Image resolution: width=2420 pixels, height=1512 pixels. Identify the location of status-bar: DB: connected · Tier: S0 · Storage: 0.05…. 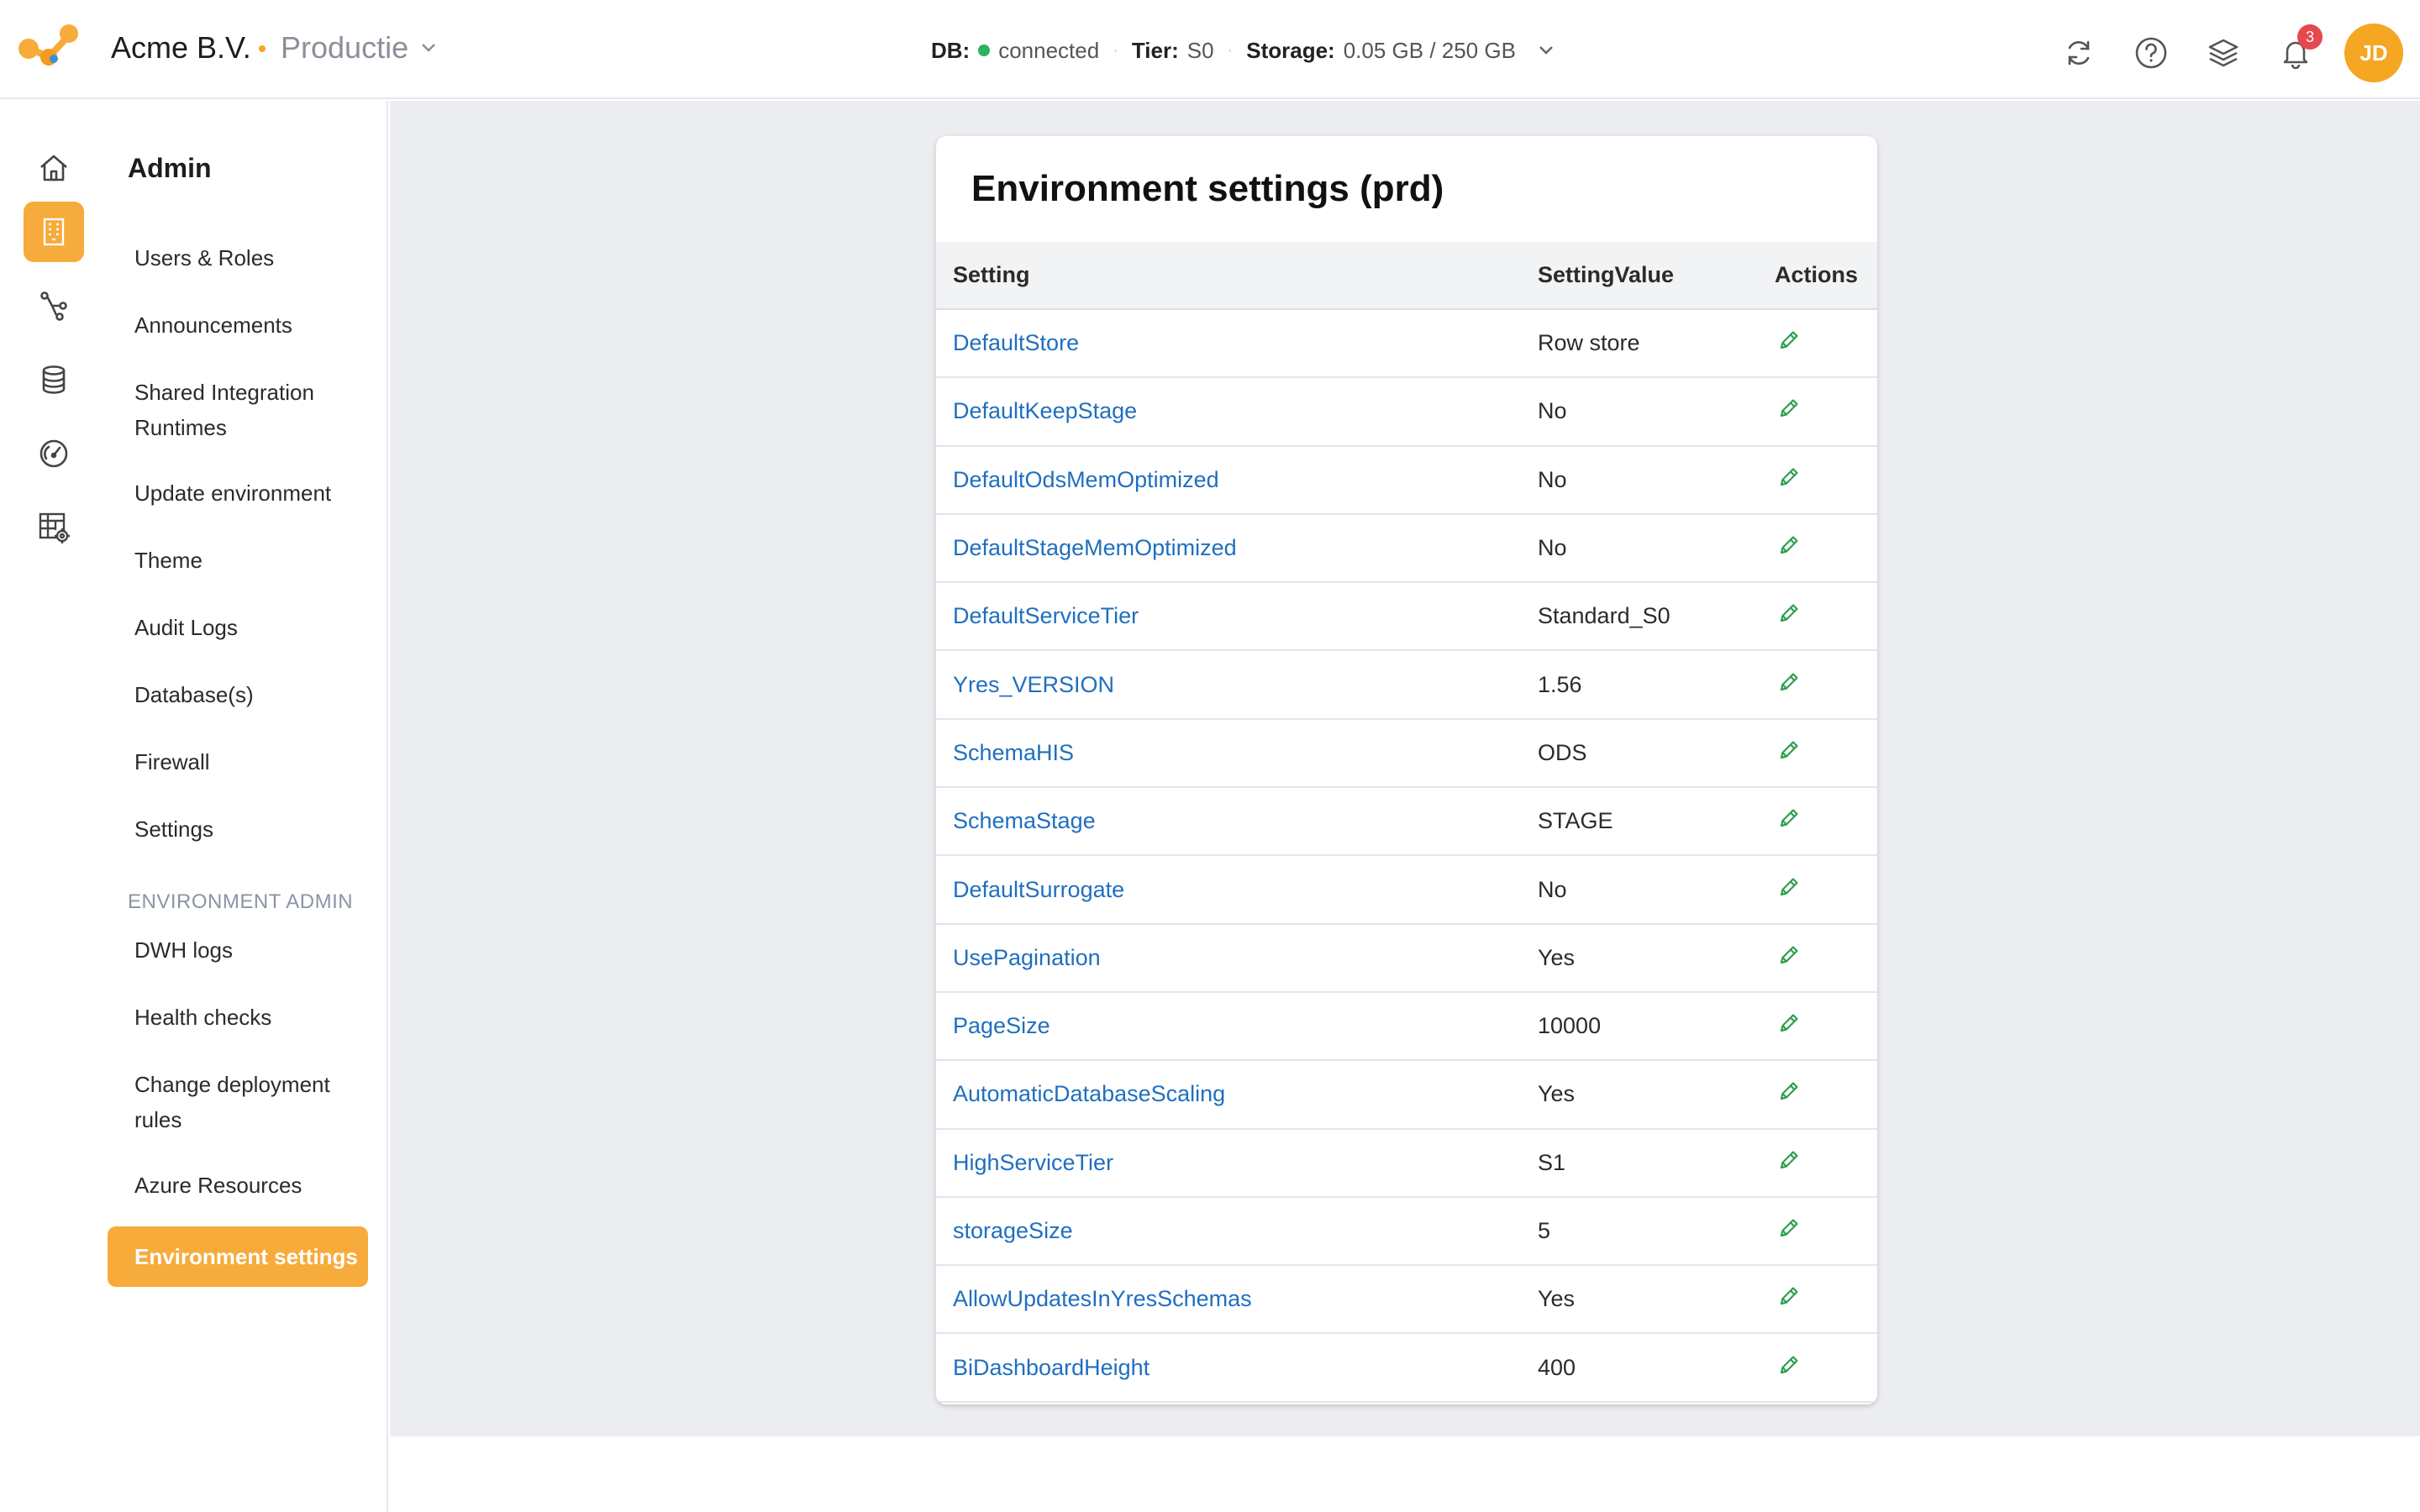
(1243, 50).